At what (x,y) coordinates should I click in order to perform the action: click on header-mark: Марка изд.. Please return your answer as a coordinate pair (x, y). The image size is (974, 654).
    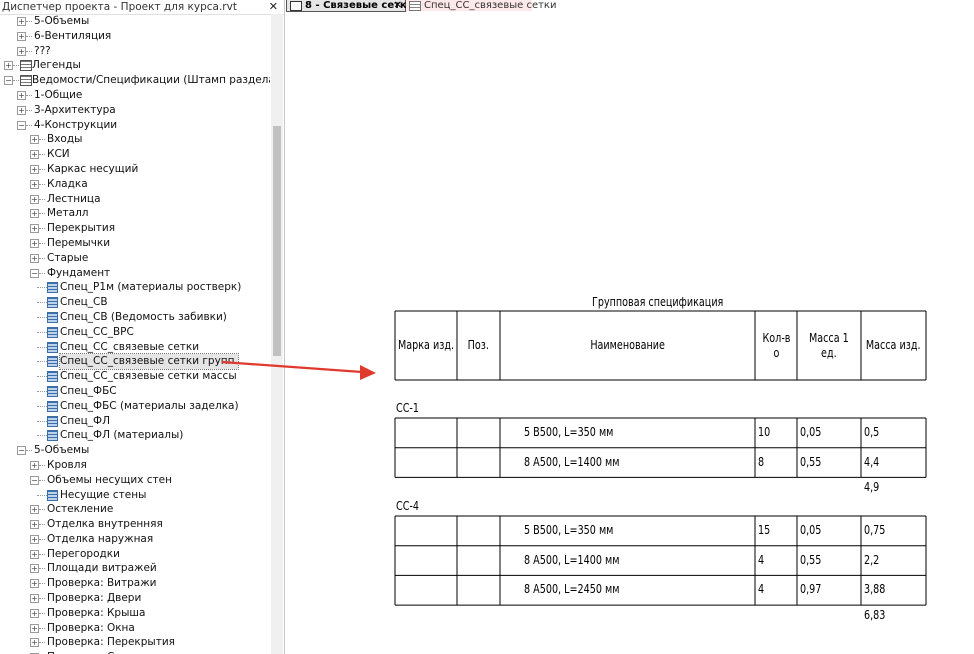
    Looking at the image, I should click on (426, 345).